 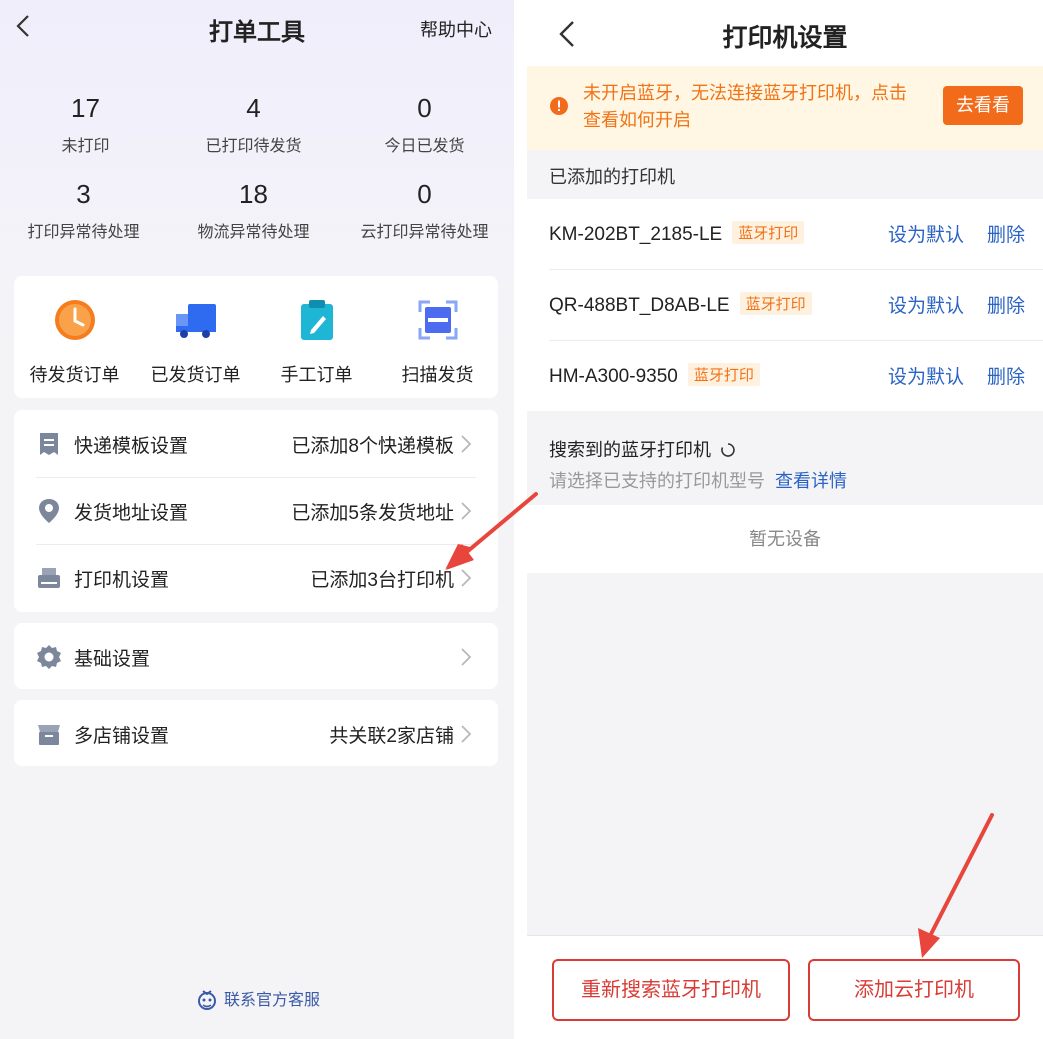 I want to click on stat-print-error: 3 打印异常待处理, so click(x=84, y=209).